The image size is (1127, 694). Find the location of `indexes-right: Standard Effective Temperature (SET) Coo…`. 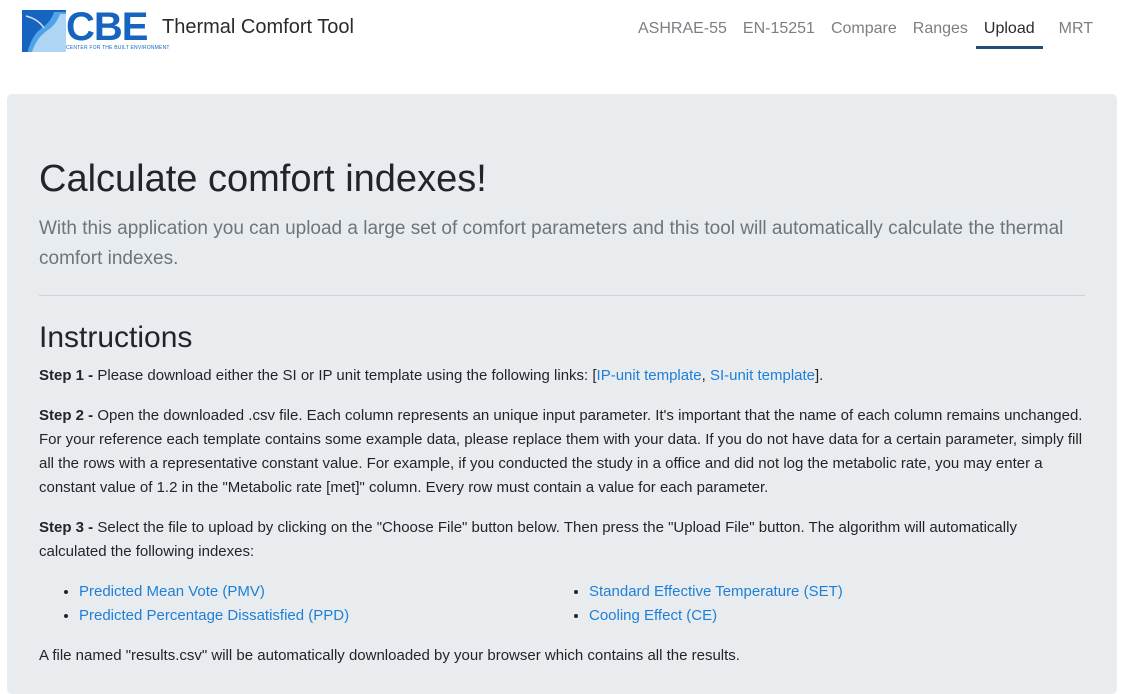

indexes-right: Standard Effective Temperature (SET) Coo… is located at coordinates (804, 604).